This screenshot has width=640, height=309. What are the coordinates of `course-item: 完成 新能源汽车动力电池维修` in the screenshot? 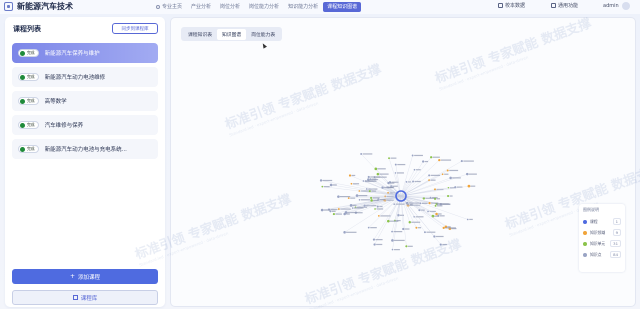 It's located at (85, 77).